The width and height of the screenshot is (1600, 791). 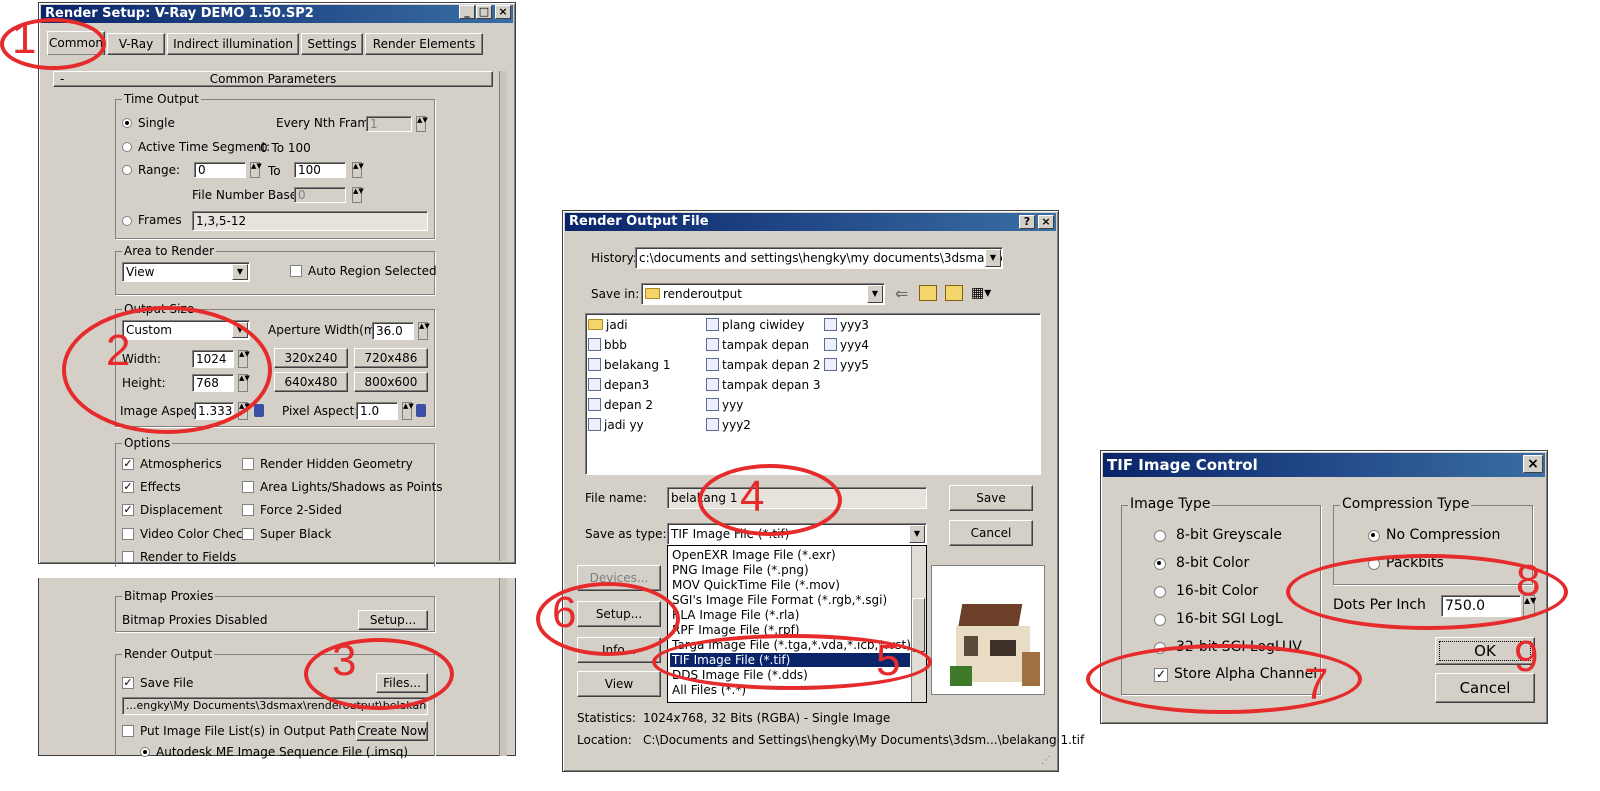 I want to click on type-option: RLA Image File (*.rla), so click(x=735, y=615).